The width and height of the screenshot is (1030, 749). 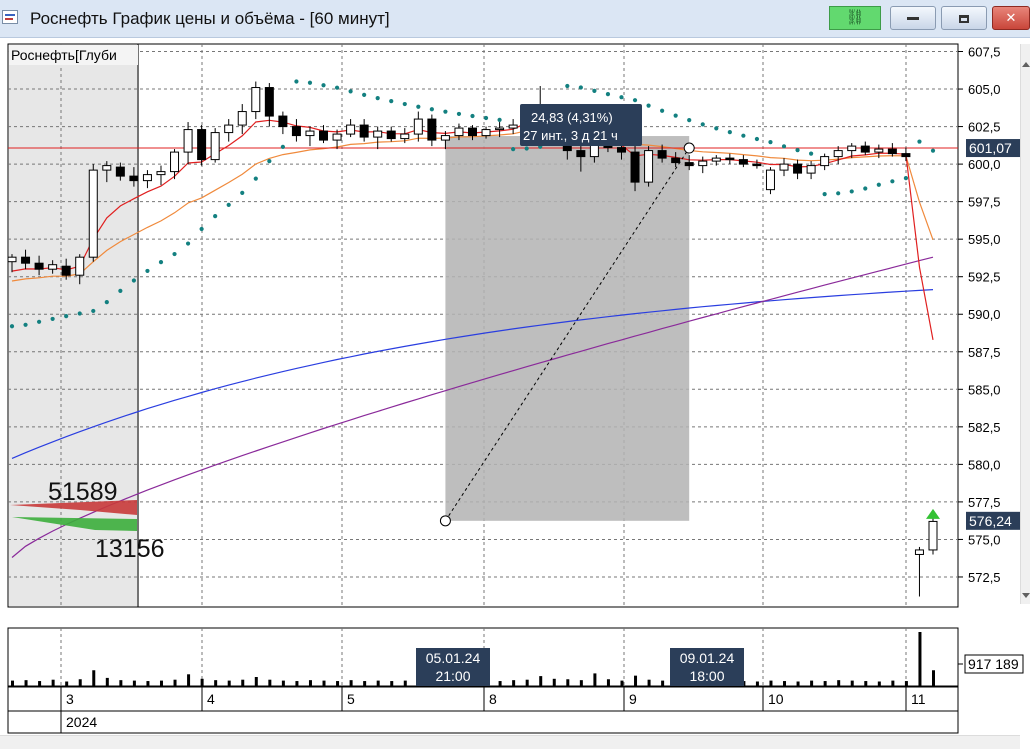 What do you see at coordinates (70, 699) in the screenshot?
I see `date-axis-day-label: 3` at bounding box center [70, 699].